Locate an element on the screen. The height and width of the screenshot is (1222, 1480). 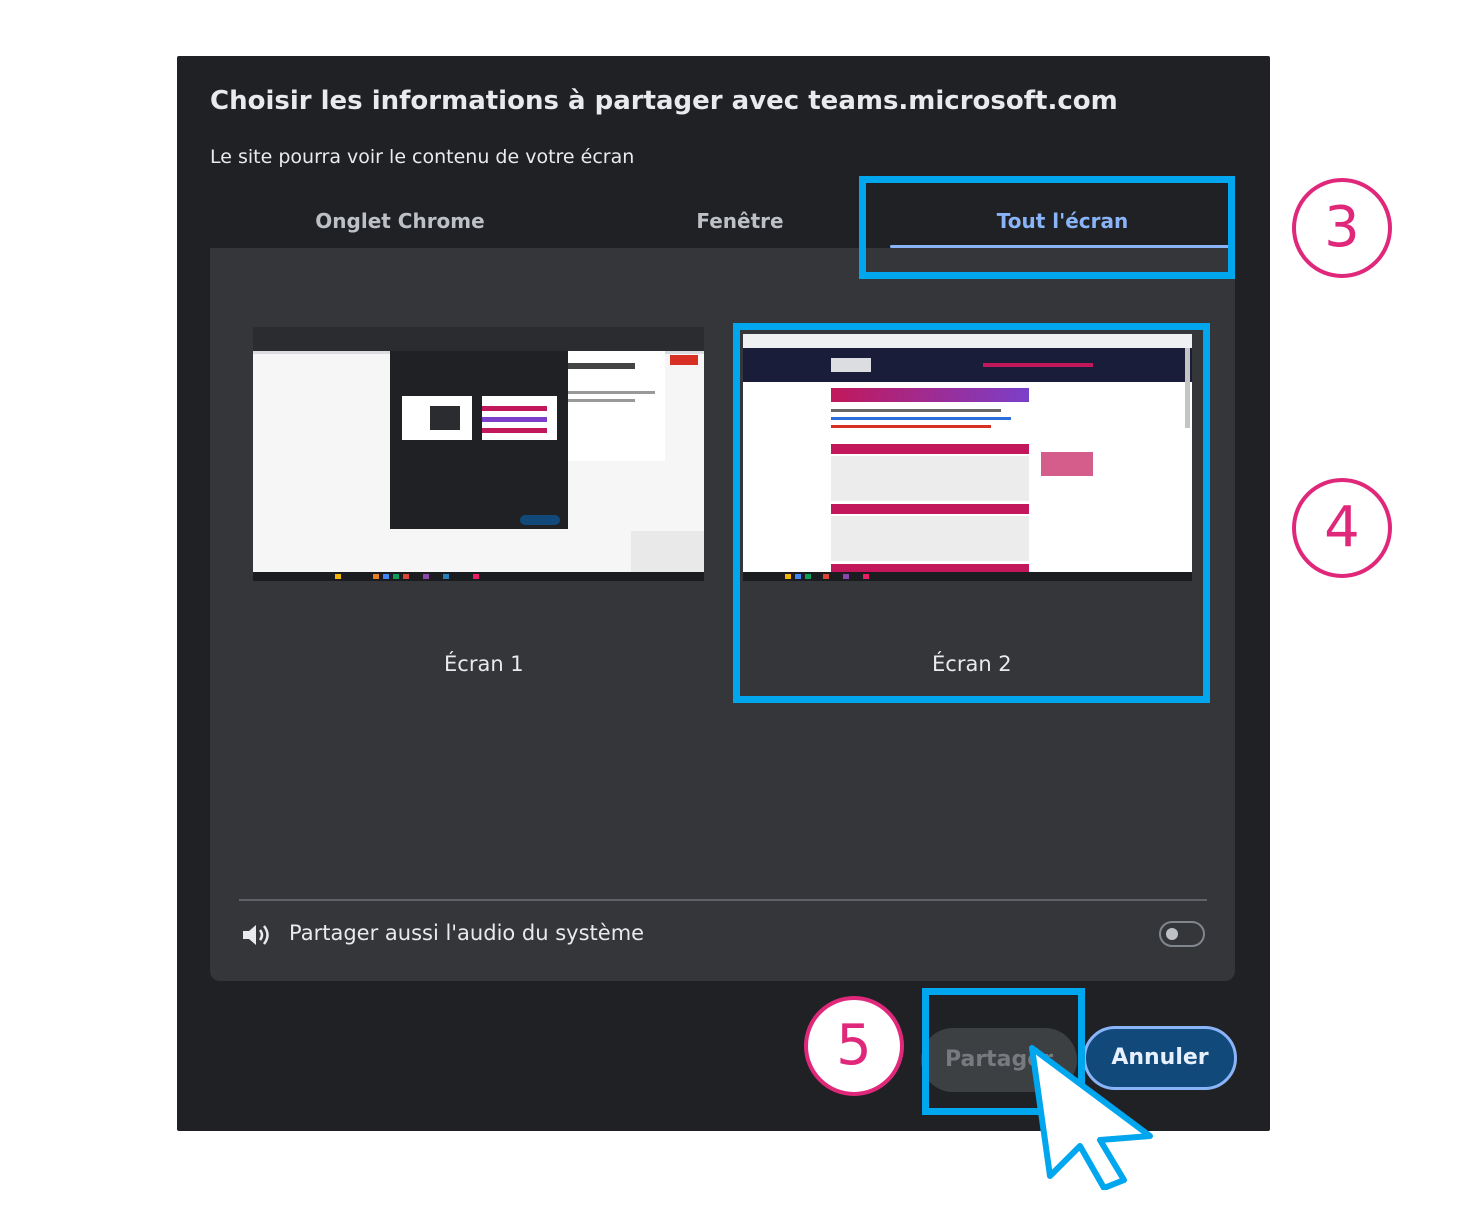
tab-entire-screen: Tout l'écran is located at coordinates (1062, 221).